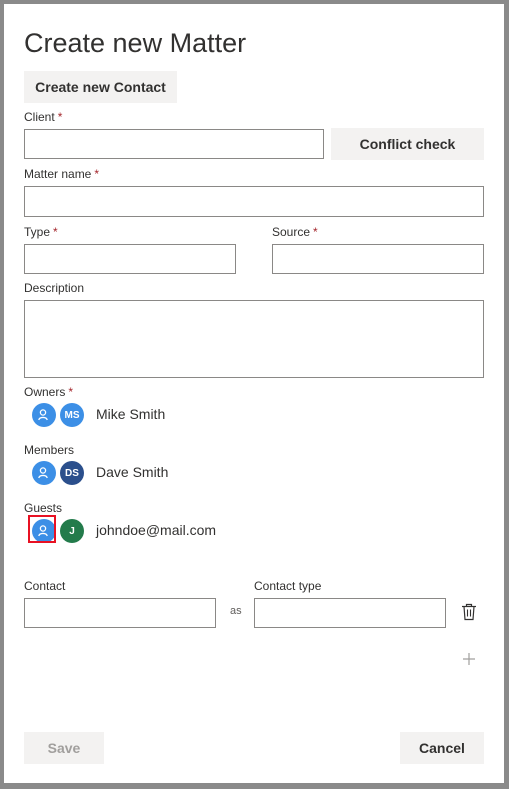  What do you see at coordinates (42, 529) in the screenshot?
I see `selection-highlight` at bounding box center [42, 529].